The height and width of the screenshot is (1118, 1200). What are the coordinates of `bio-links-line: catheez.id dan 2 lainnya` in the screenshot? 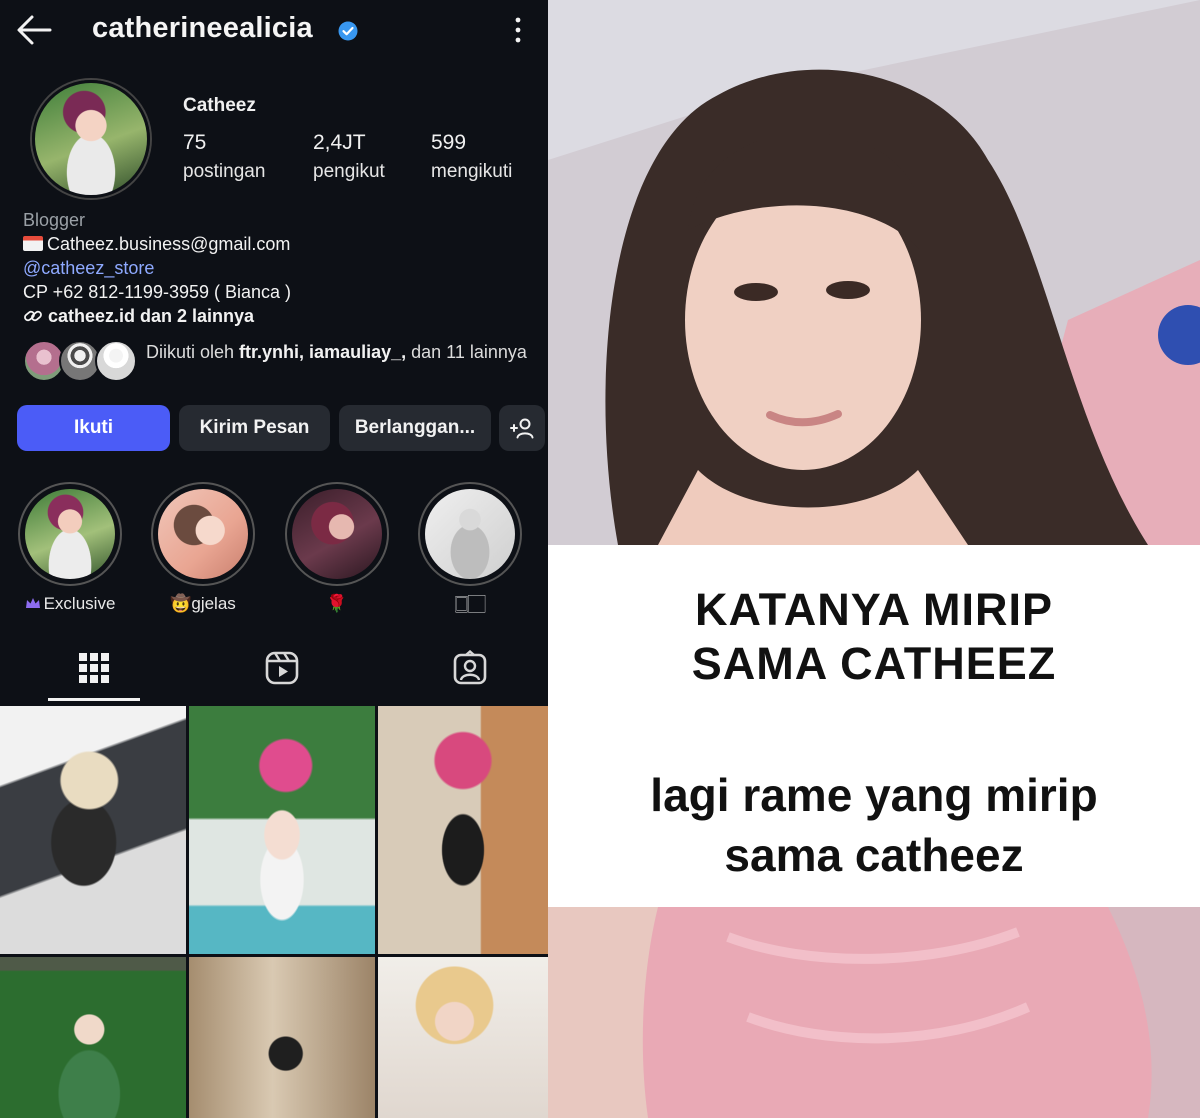 It's located at (157, 316).